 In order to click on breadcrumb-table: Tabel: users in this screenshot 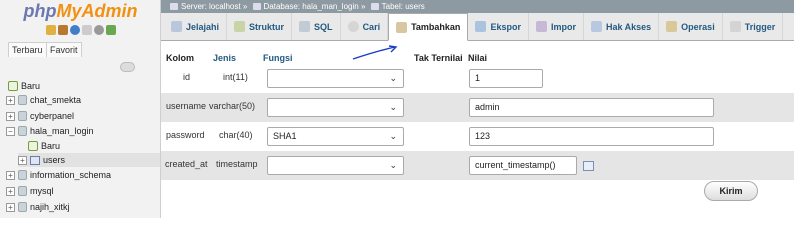, I will do `click(403, 6)`.